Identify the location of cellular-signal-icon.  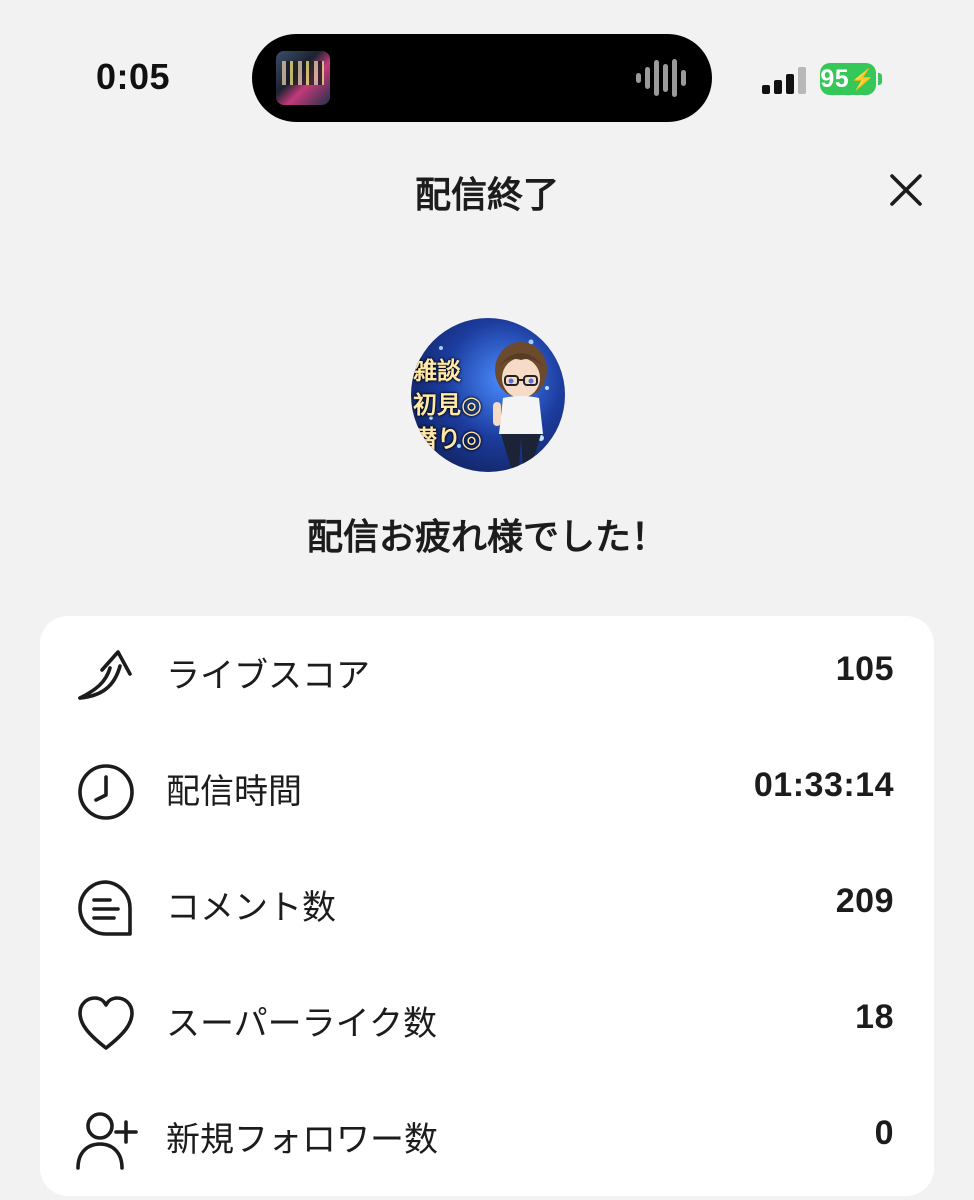
(785, 80).